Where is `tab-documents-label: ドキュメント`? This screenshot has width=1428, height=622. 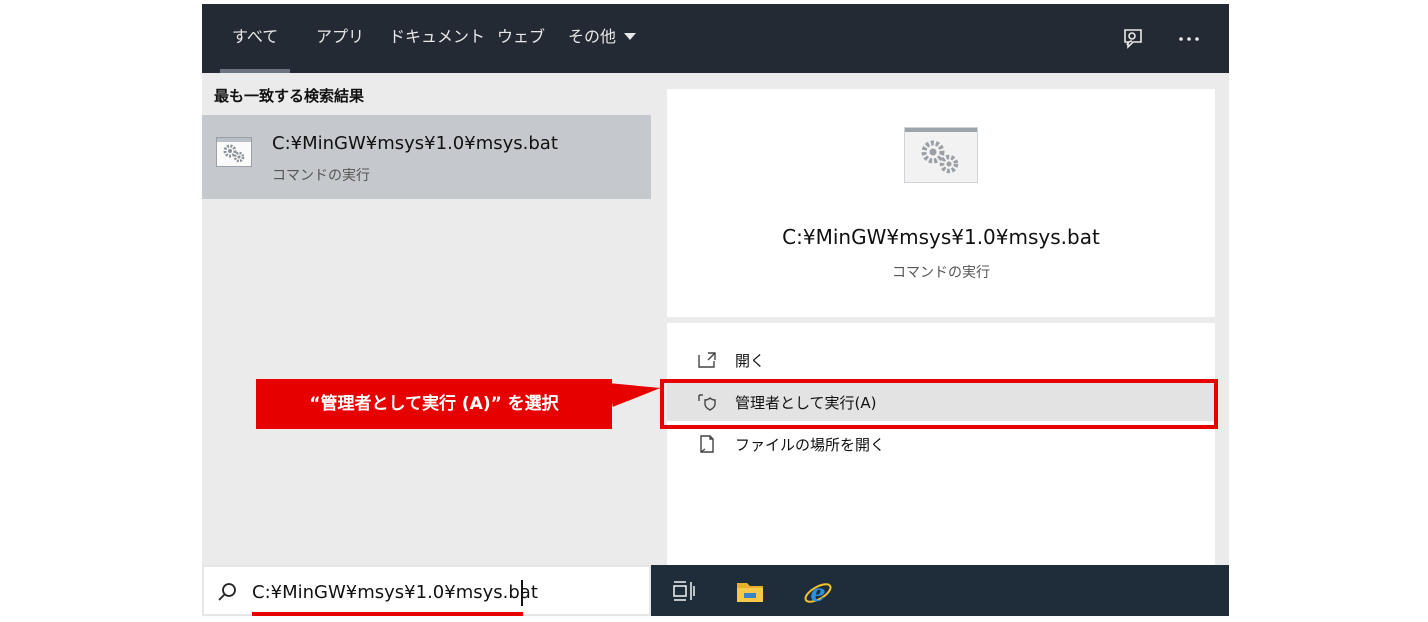 tab-documents-label: ドキュメント is located at coordinates (437, 36).